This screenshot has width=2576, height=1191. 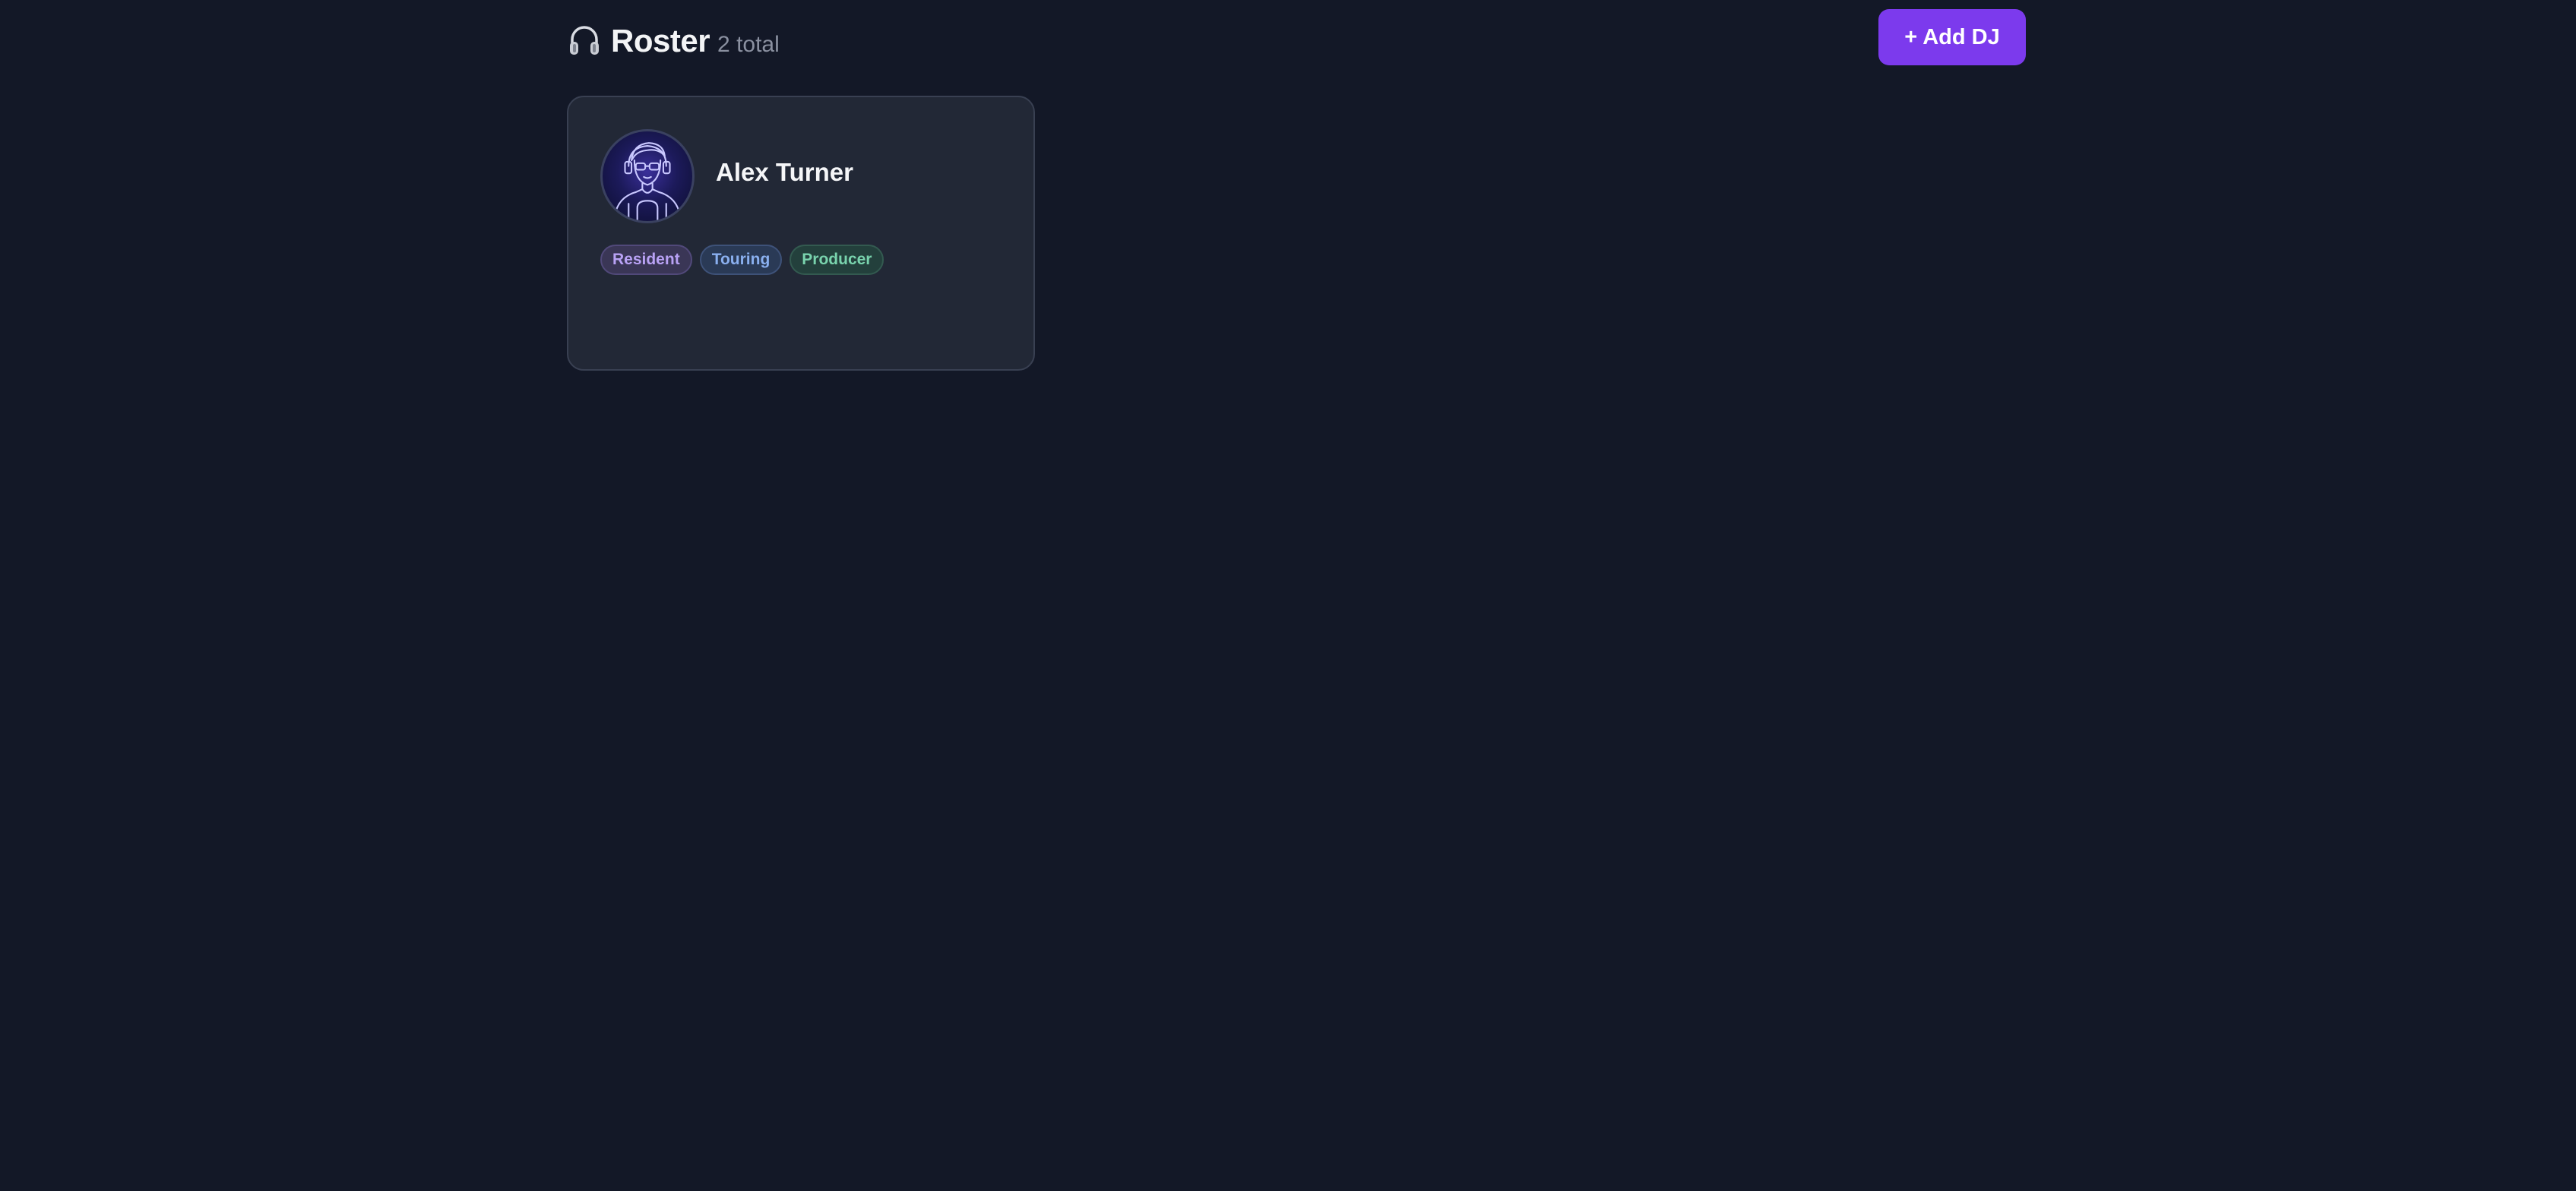 What do you see at coordinates (584, 41) in the screenshot?
I see `headphones-icon` at bounding box center [584, 41].